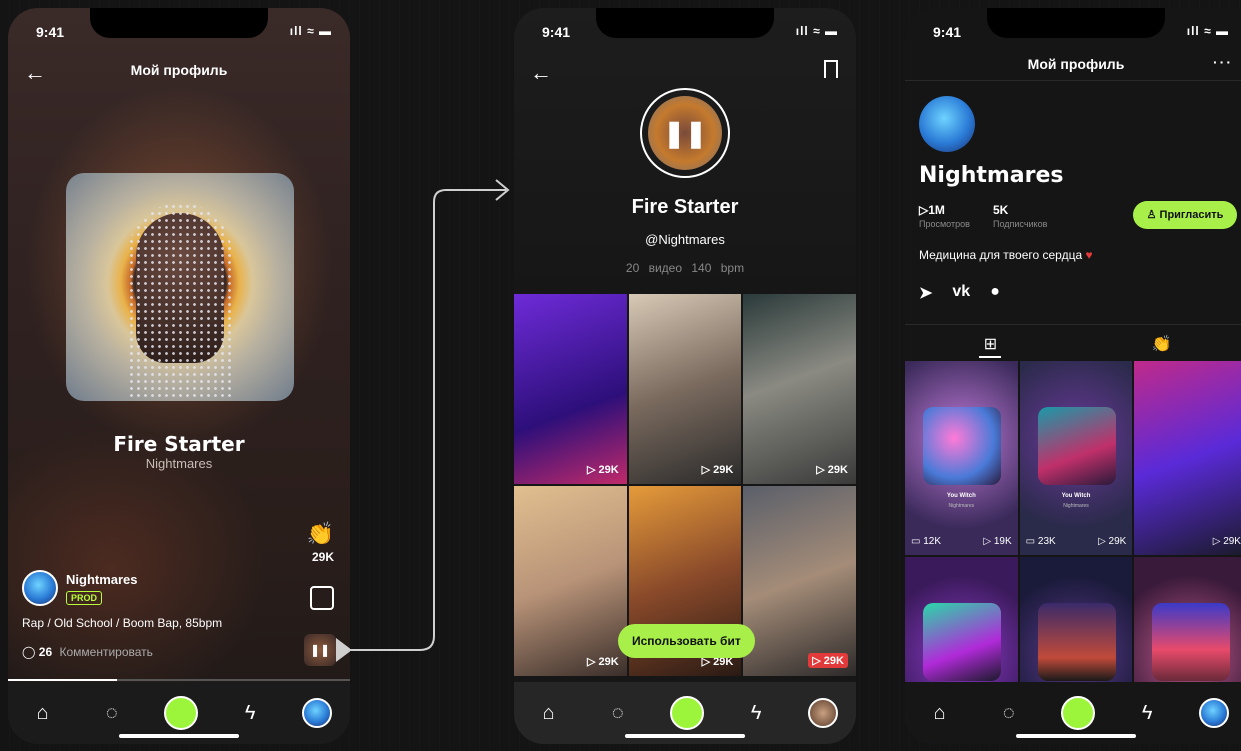 The image size is (1241, 751). I want to click on beat-title: Fire Starter, so click(685, 207).